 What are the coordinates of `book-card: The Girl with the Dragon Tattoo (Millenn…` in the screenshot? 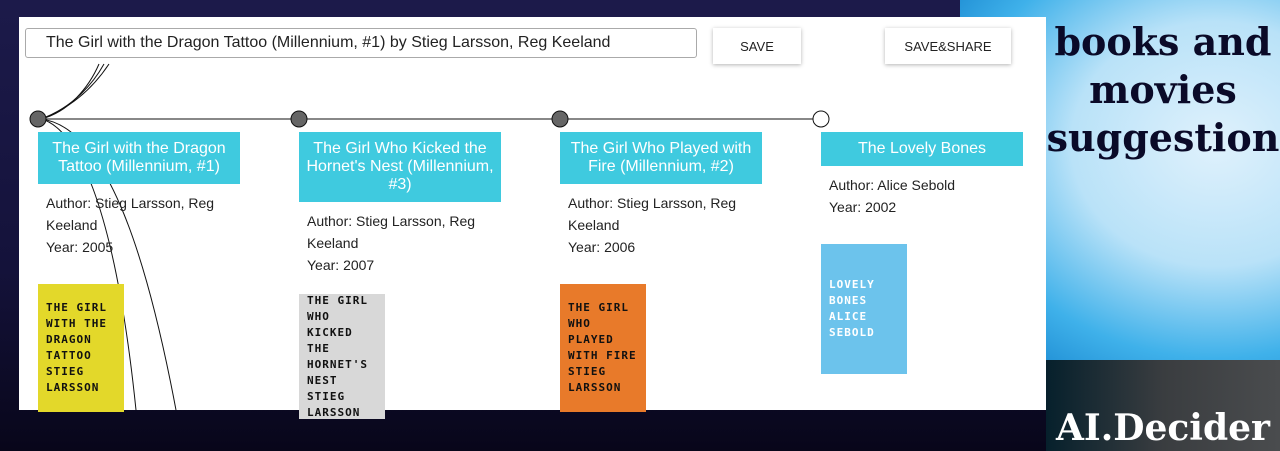 It's located at (139, 272).